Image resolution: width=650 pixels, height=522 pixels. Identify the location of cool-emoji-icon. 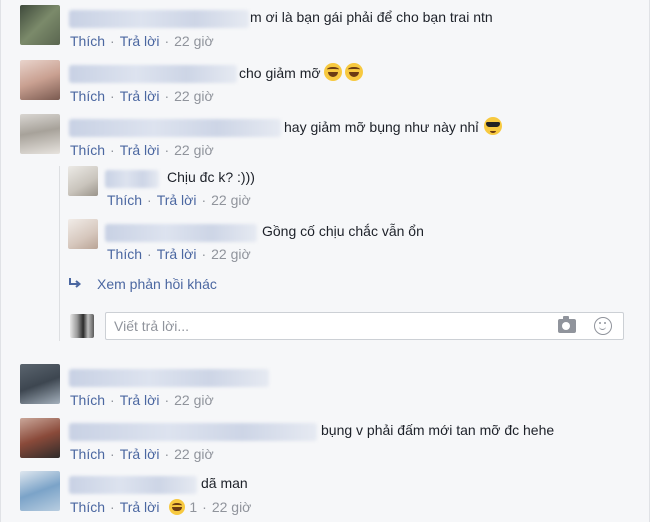
(493, 126).